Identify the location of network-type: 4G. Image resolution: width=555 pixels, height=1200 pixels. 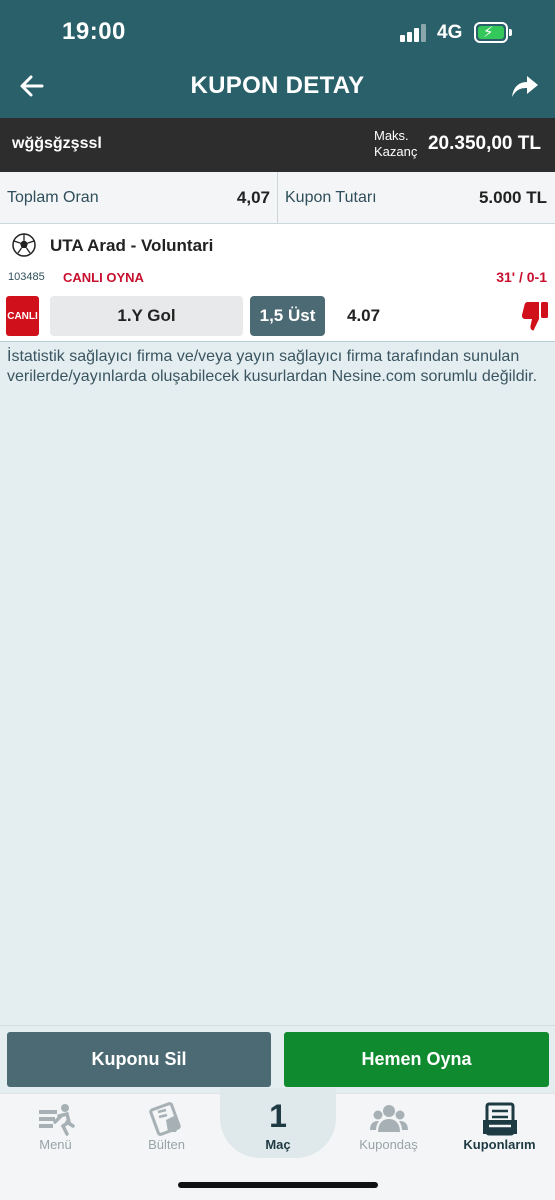
(450, 32).